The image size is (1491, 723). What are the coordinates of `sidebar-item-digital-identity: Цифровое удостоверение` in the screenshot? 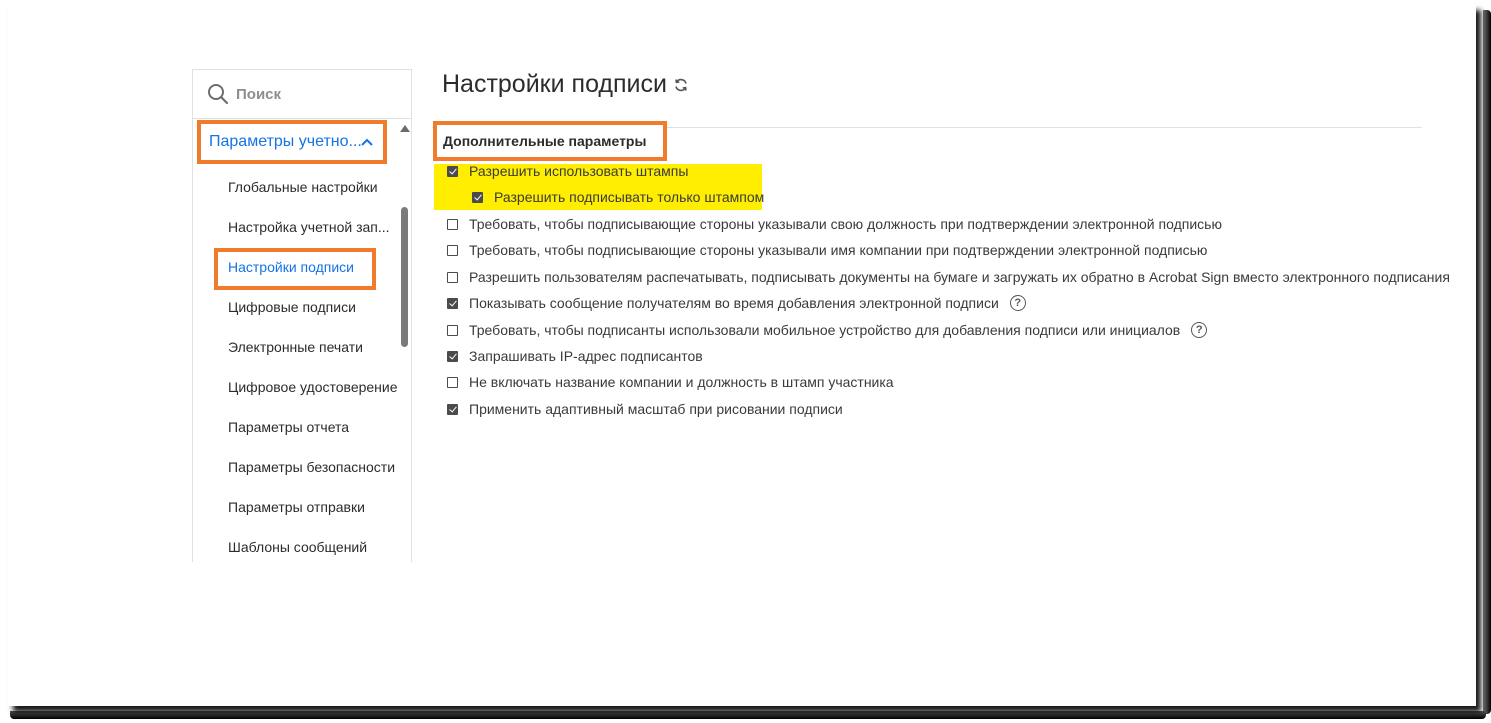 It's located at (295, 387).